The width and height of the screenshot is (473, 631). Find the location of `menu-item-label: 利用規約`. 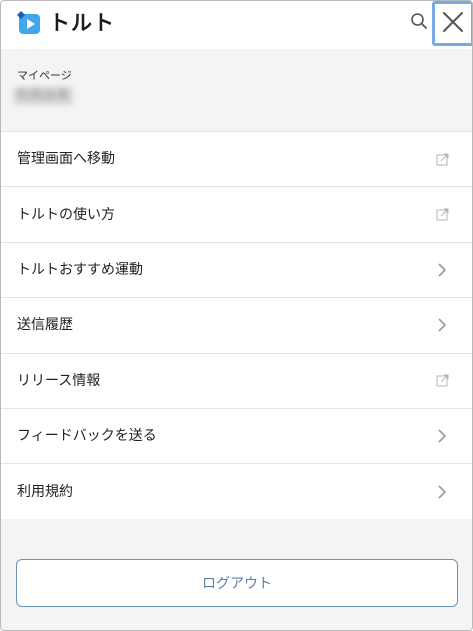

menu-item-label: 利用規約 is located at coordinates (45, 491).